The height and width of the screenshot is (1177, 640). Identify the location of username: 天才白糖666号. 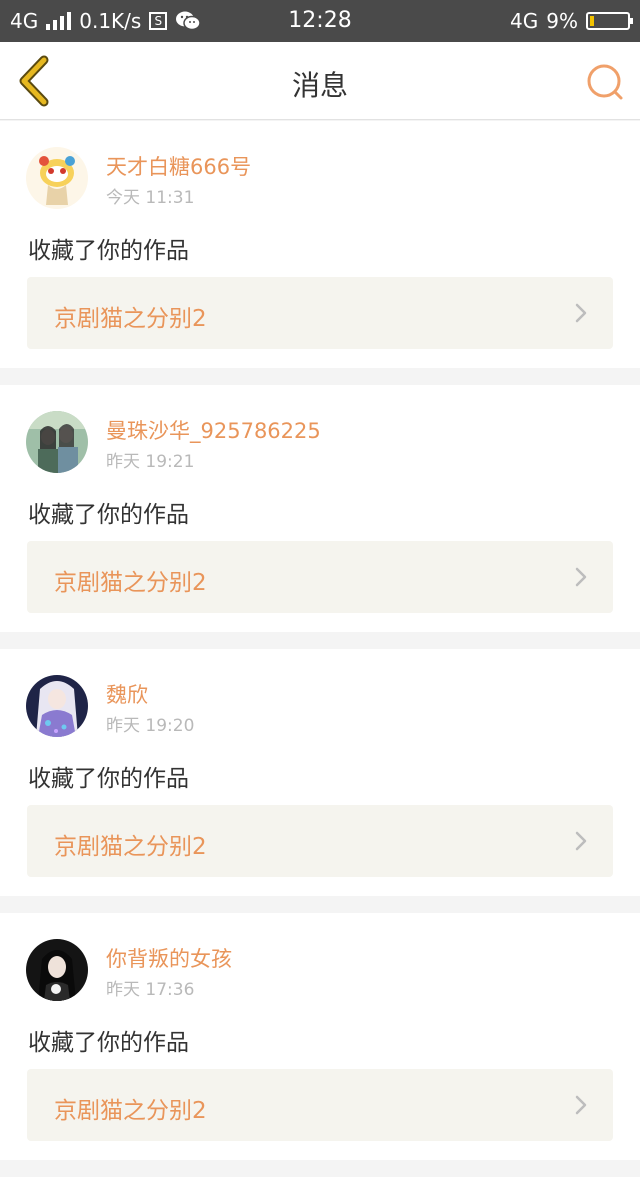
(178, 166).